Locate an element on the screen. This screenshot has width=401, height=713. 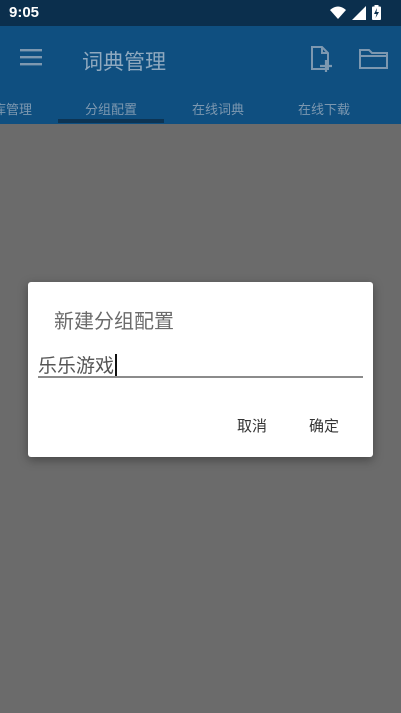
add-document-icon is located at coordinates (321, 61).